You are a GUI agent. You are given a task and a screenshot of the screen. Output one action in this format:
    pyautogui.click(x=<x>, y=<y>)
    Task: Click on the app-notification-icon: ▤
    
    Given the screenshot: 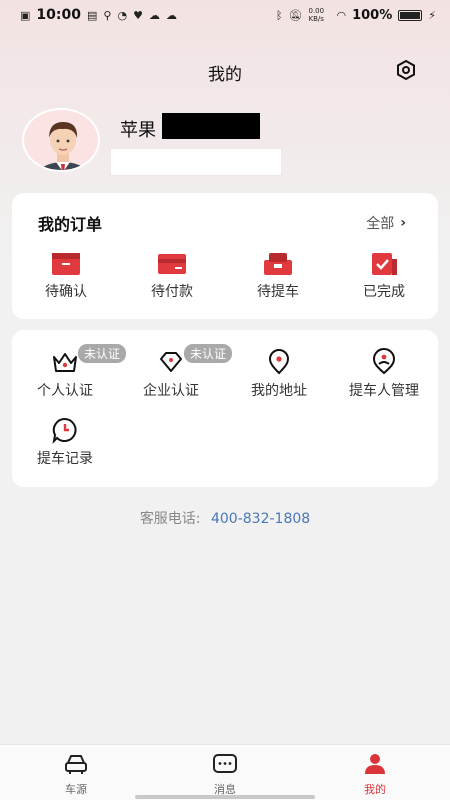 What is the action you would take?
    pyautogui.click(x=92, y=15)
    